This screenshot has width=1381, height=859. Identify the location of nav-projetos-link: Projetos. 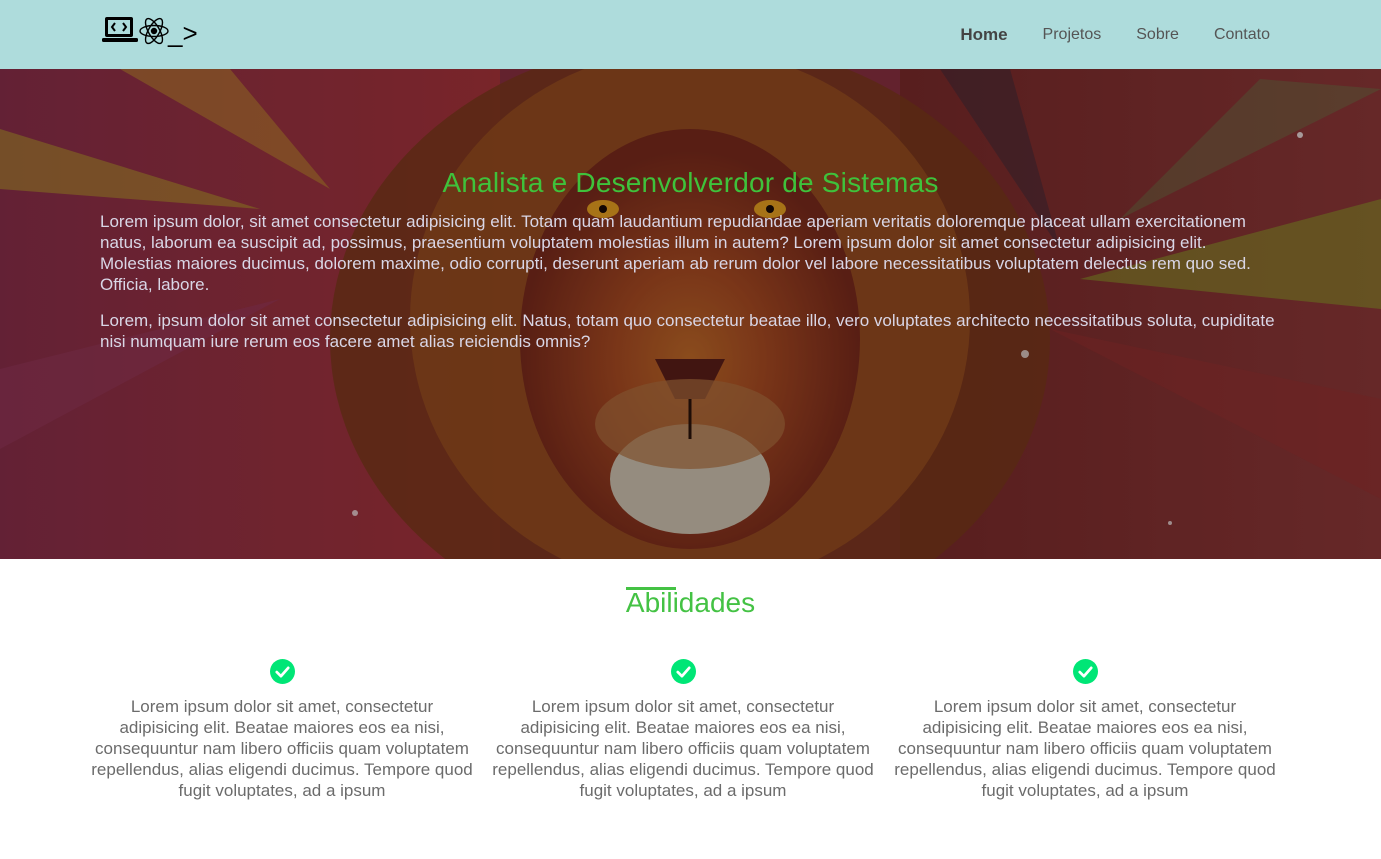
(1072, 35).